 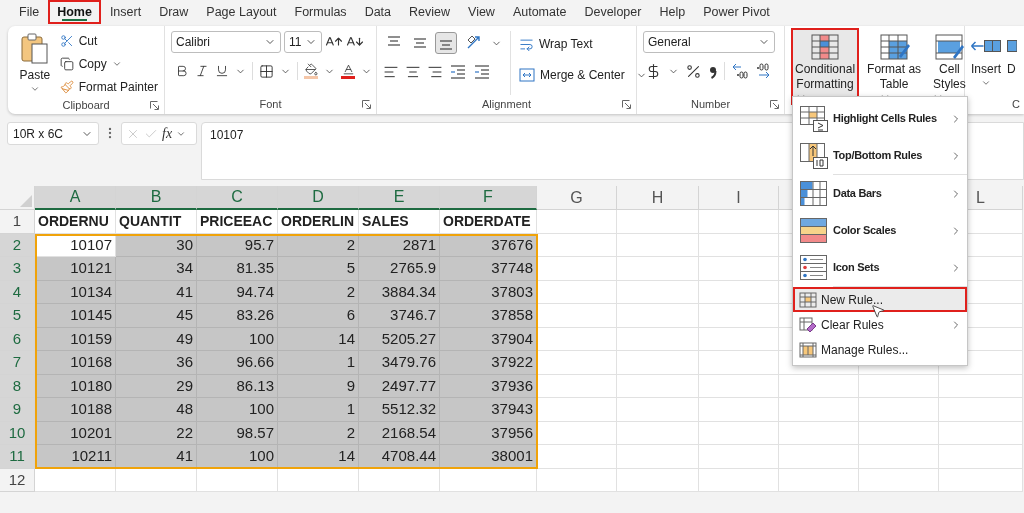 What do you see at coordinates (880, 155) in the screenshot?
I see `menu-item: Top/Bottom Rules` at bounding box center [880, 155].